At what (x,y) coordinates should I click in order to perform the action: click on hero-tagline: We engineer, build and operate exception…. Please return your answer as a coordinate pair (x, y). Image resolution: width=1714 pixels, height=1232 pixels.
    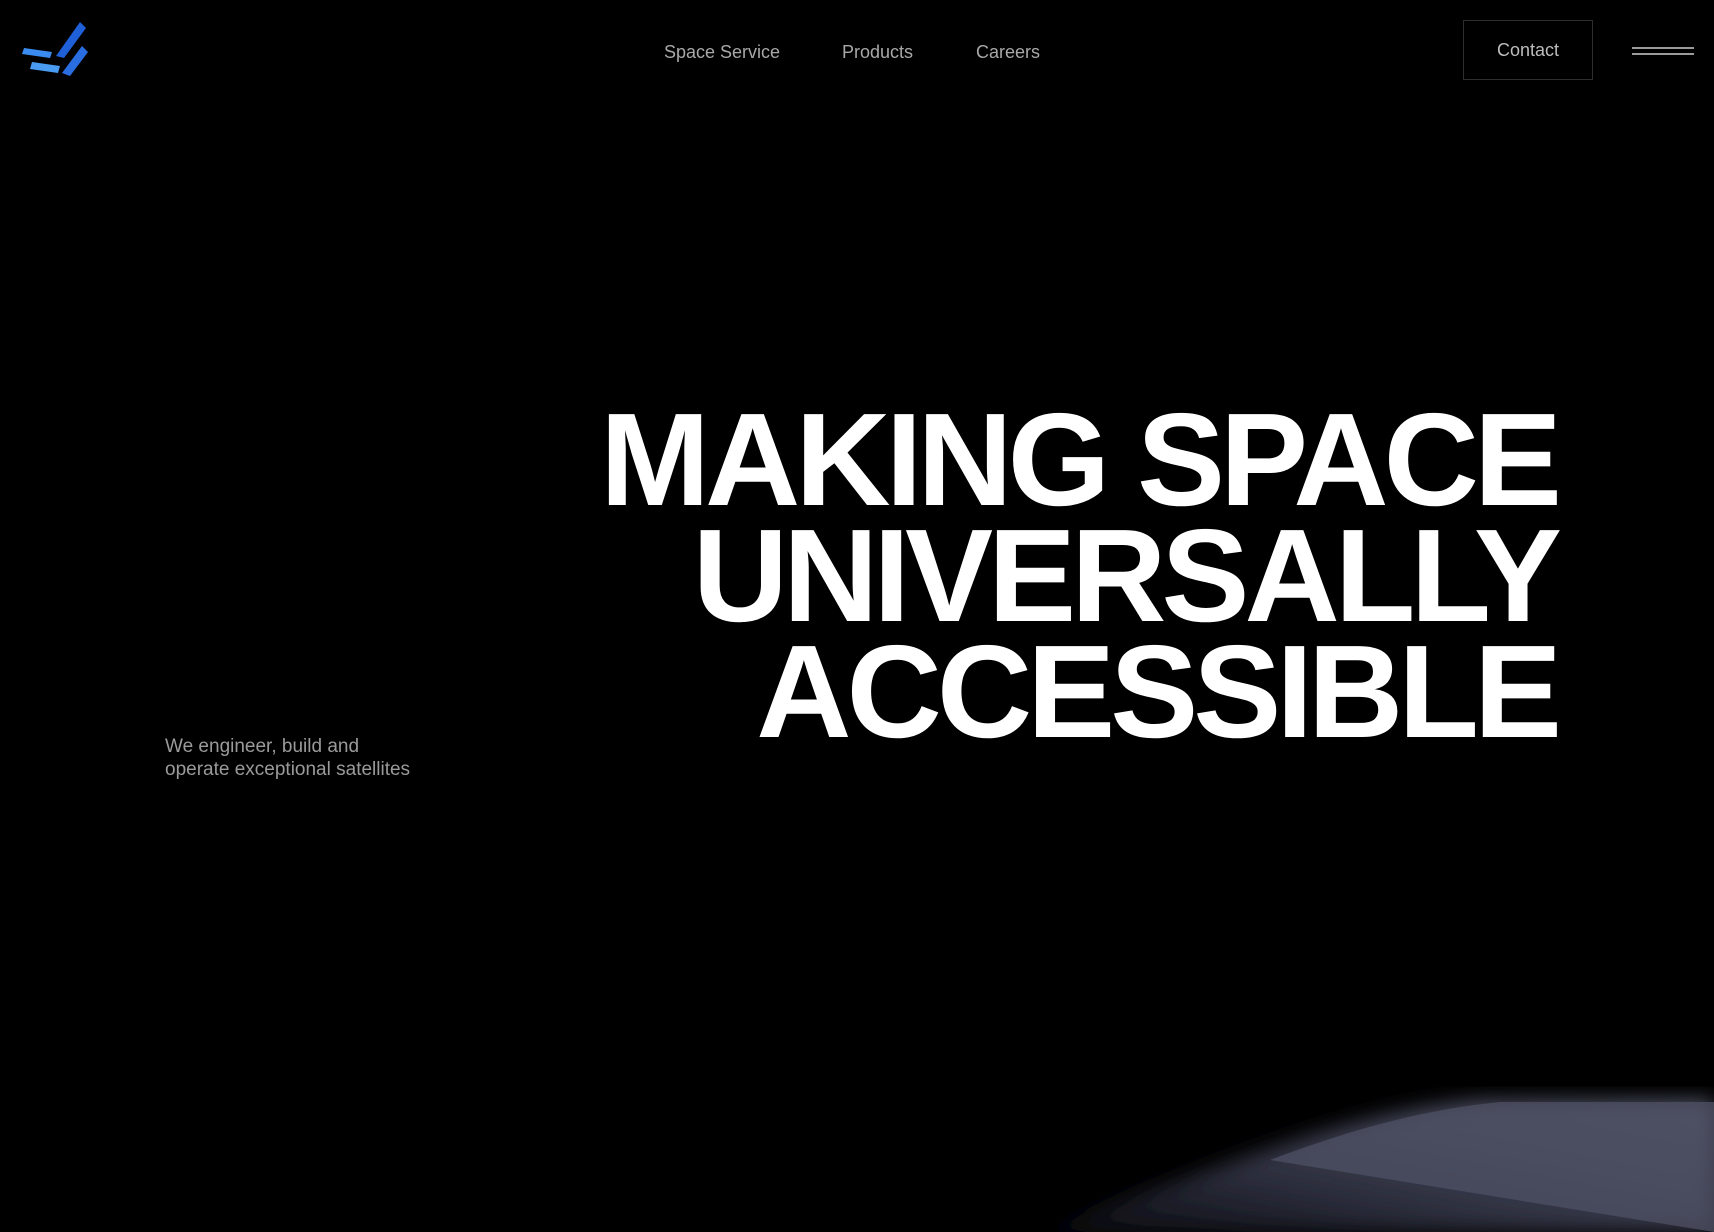
    Looking at the image, I should click on (315, 758).